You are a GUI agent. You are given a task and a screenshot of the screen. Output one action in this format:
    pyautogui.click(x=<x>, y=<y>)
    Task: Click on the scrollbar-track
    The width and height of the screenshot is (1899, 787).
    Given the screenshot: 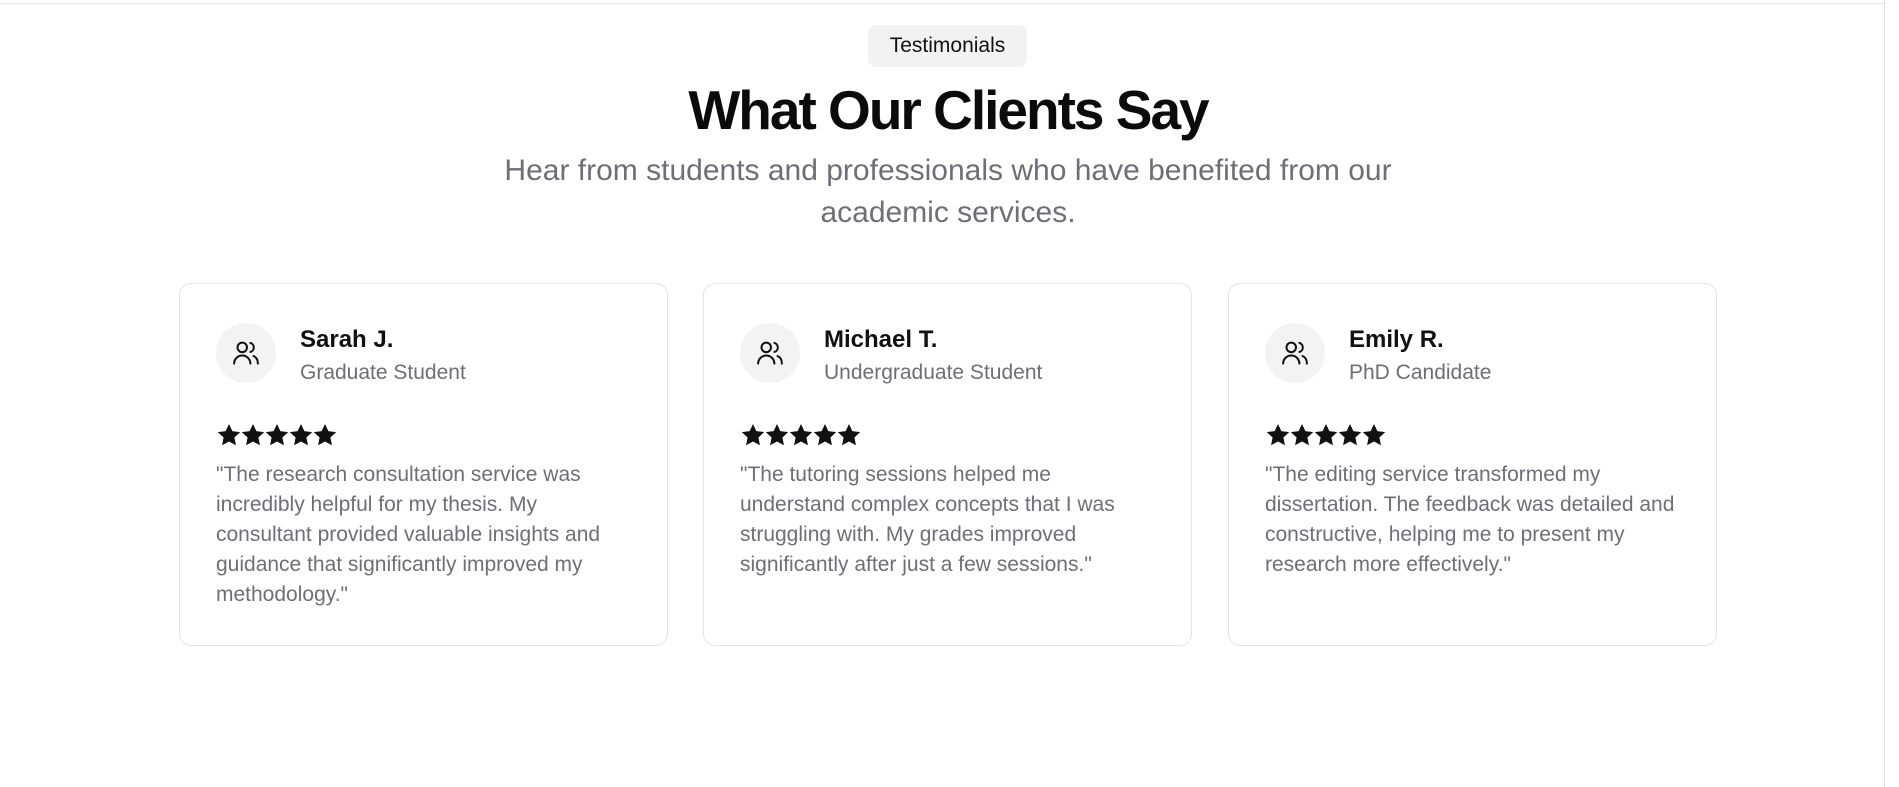 What is the action you would take?
    pyautogui.click(x=1891, y=393)
    